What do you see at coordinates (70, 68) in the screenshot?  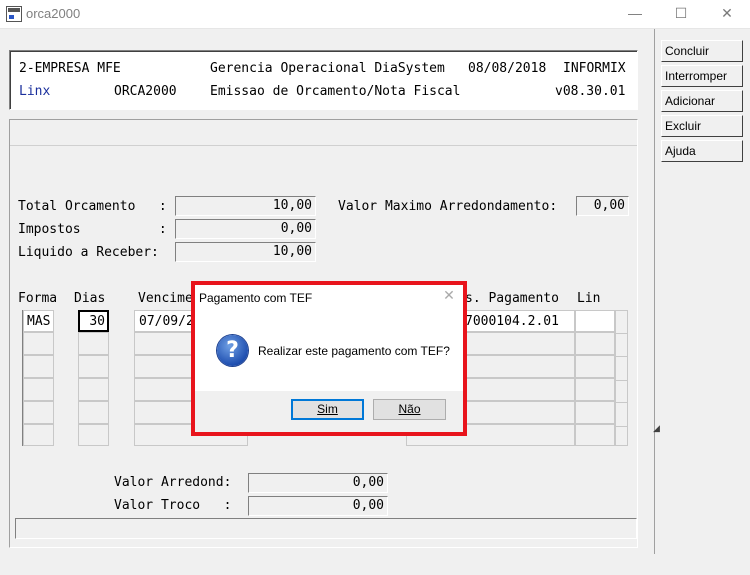 I see `company-label: 2-EMPRESA MFE` at bounding box center [70, 68].